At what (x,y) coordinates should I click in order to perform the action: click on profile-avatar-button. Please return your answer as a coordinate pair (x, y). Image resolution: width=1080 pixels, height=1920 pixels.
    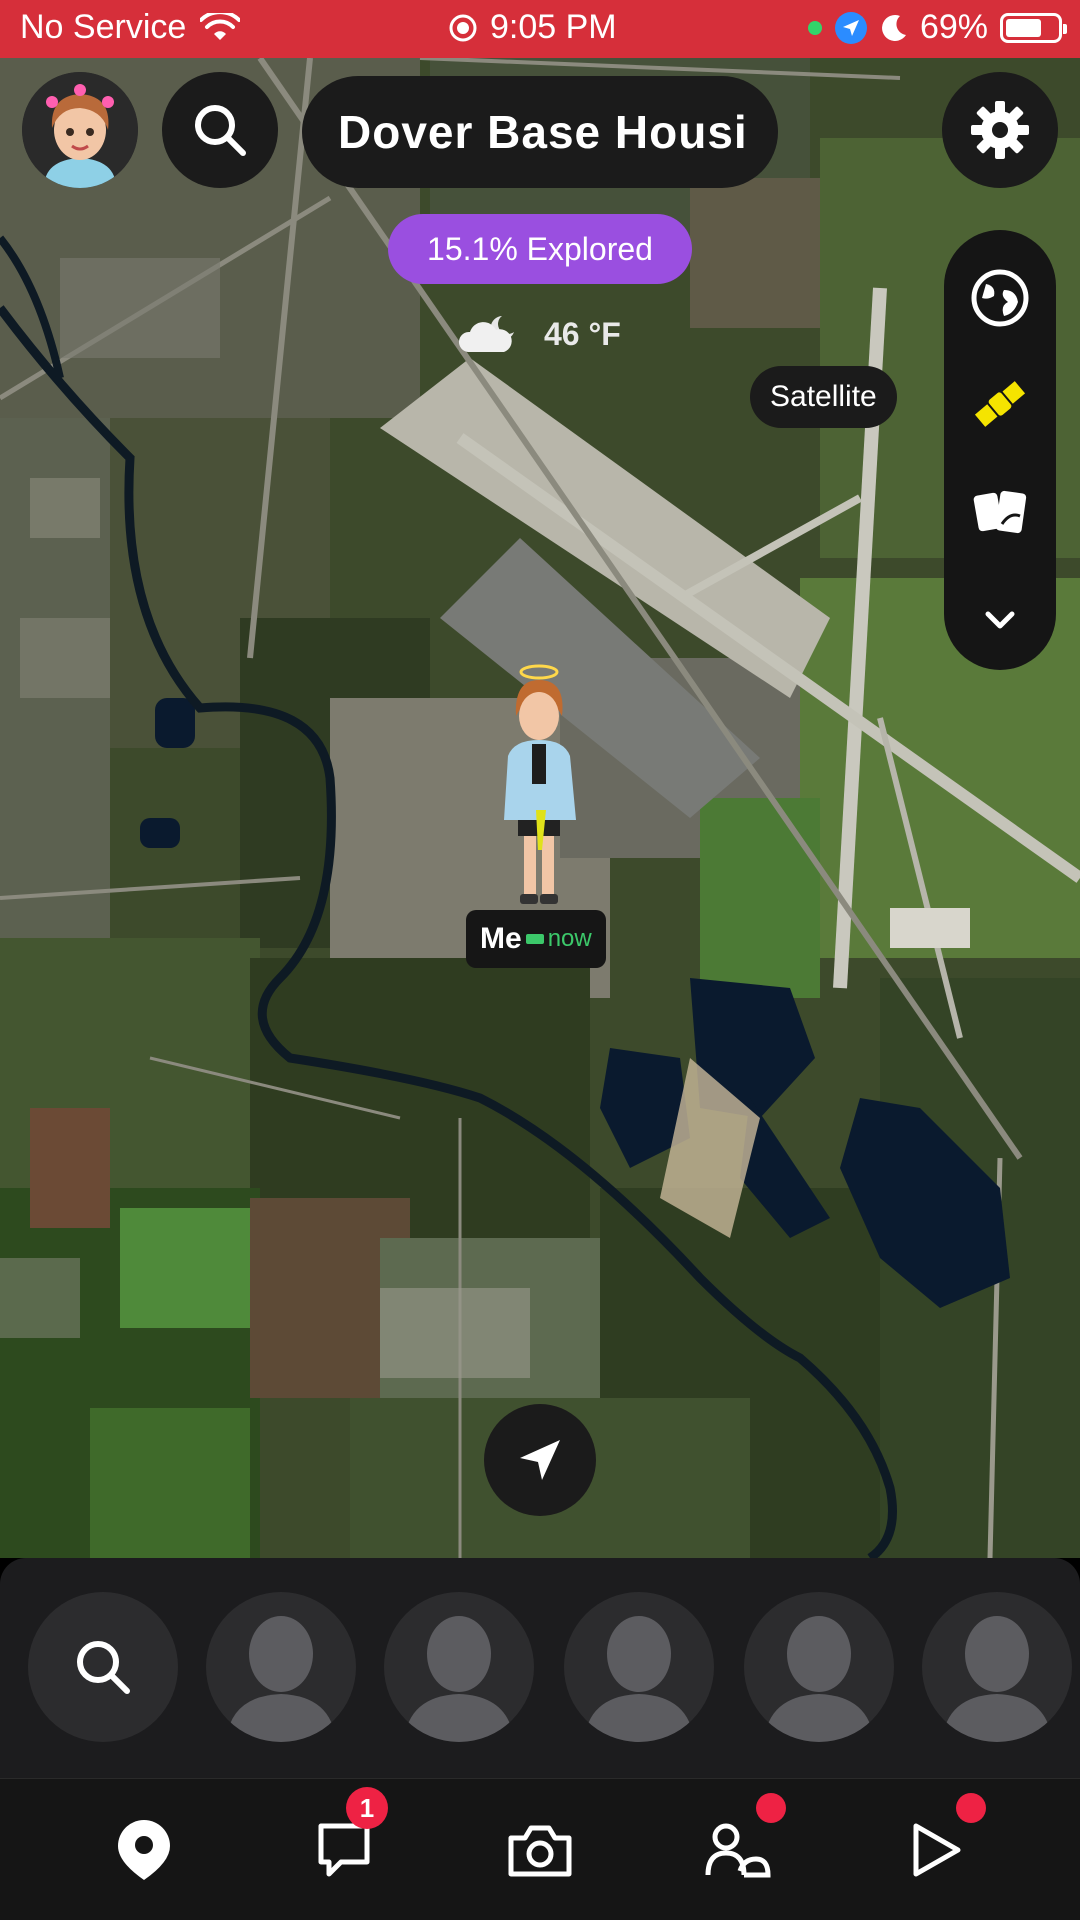
    Looking at the image, I should click on (80, 130).